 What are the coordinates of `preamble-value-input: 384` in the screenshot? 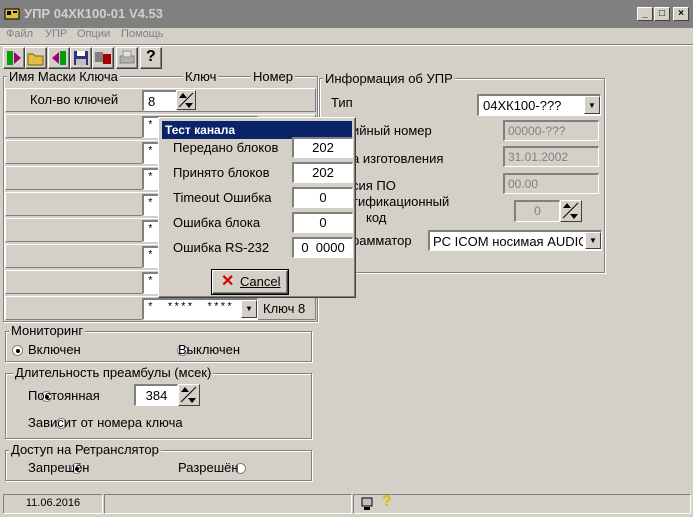 It's located at (156, 395).